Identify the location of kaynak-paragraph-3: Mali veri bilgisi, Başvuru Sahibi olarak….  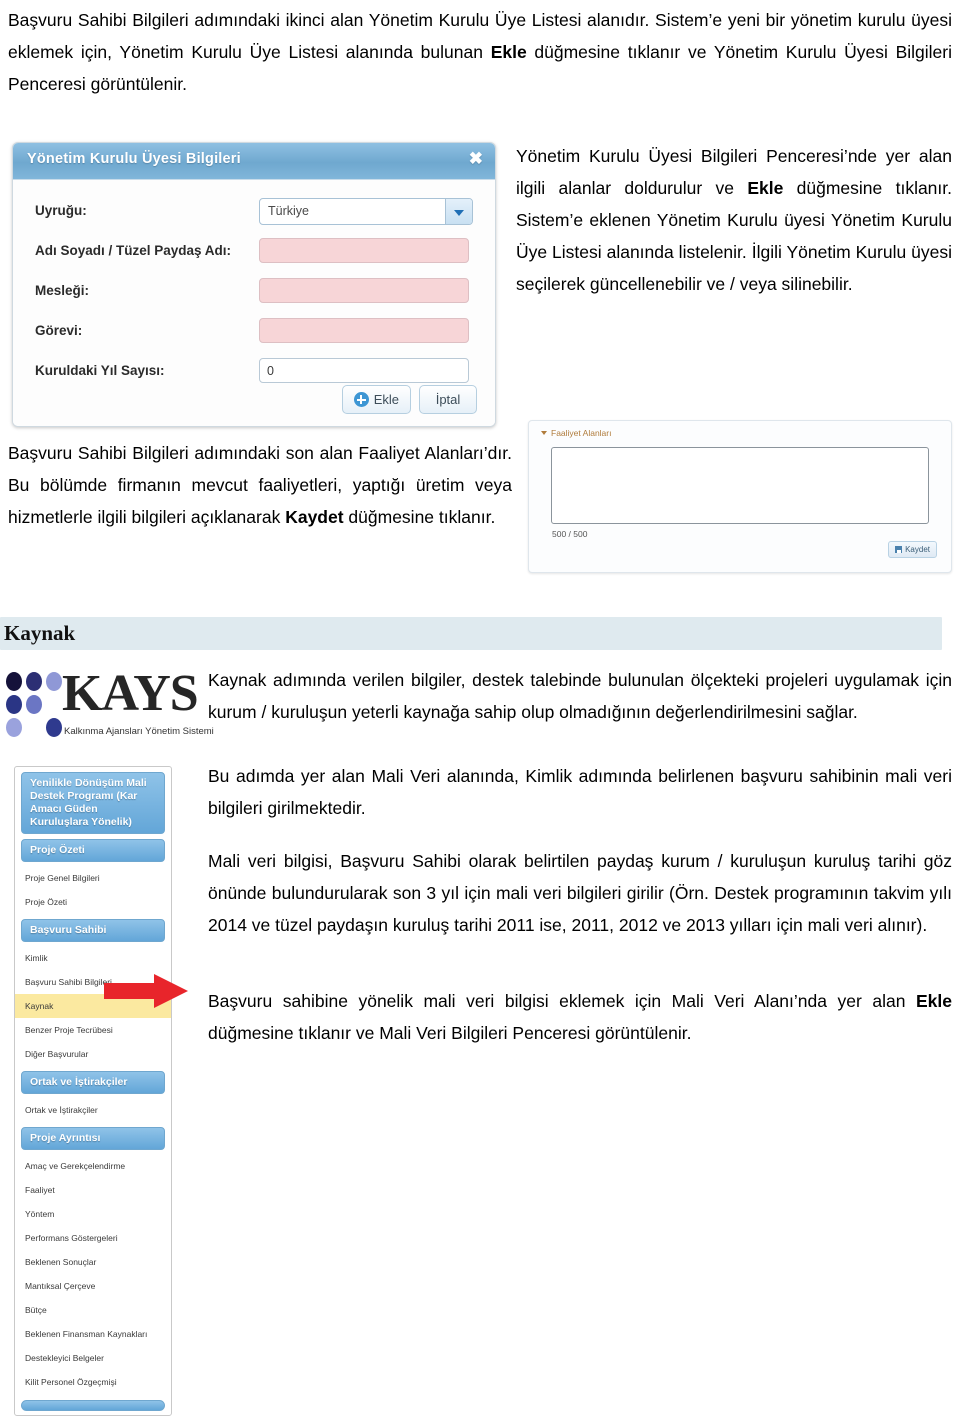
(580, 893).